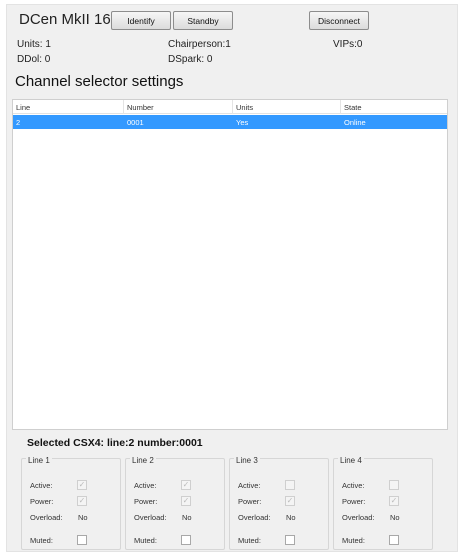 Image resolution: width=465 pixels, height=557 pixels. I want to click on chairperson-count: Chairperson:1, so click(199, 44).